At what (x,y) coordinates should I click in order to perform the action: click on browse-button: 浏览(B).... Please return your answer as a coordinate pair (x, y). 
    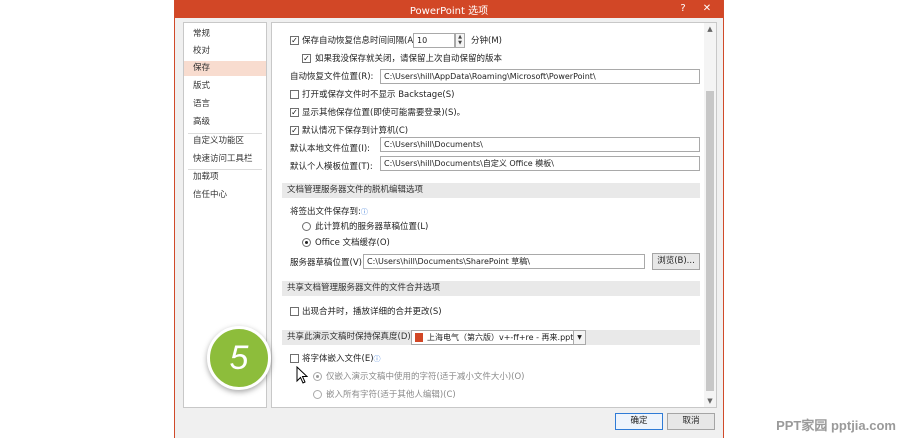
    Looking at the image, I should click on (676, 261).